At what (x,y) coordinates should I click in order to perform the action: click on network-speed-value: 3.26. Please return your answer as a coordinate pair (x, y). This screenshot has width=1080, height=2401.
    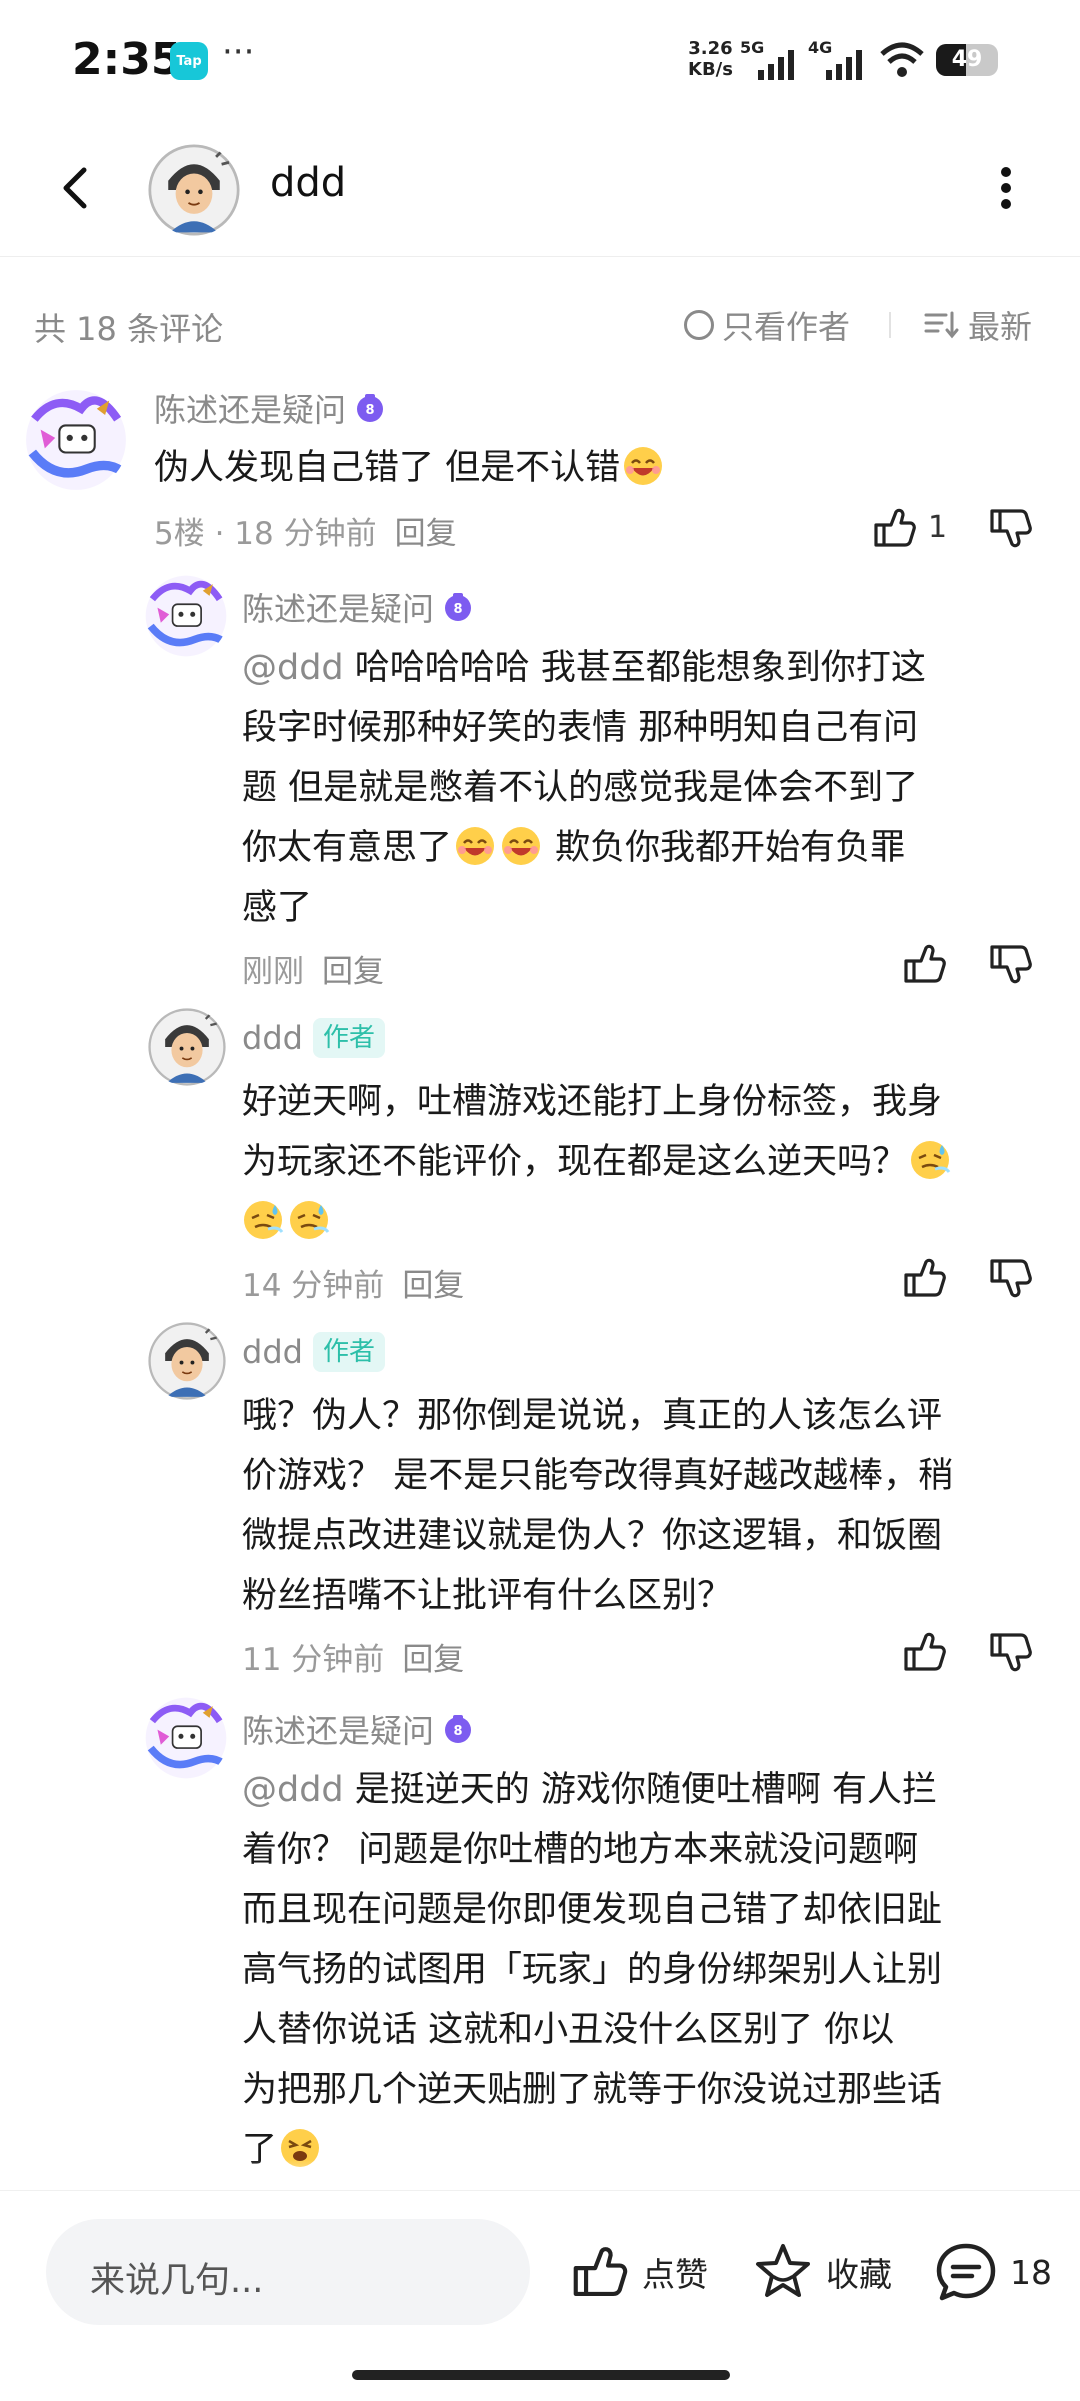
    Looking at the image, I should click on (710, 48).